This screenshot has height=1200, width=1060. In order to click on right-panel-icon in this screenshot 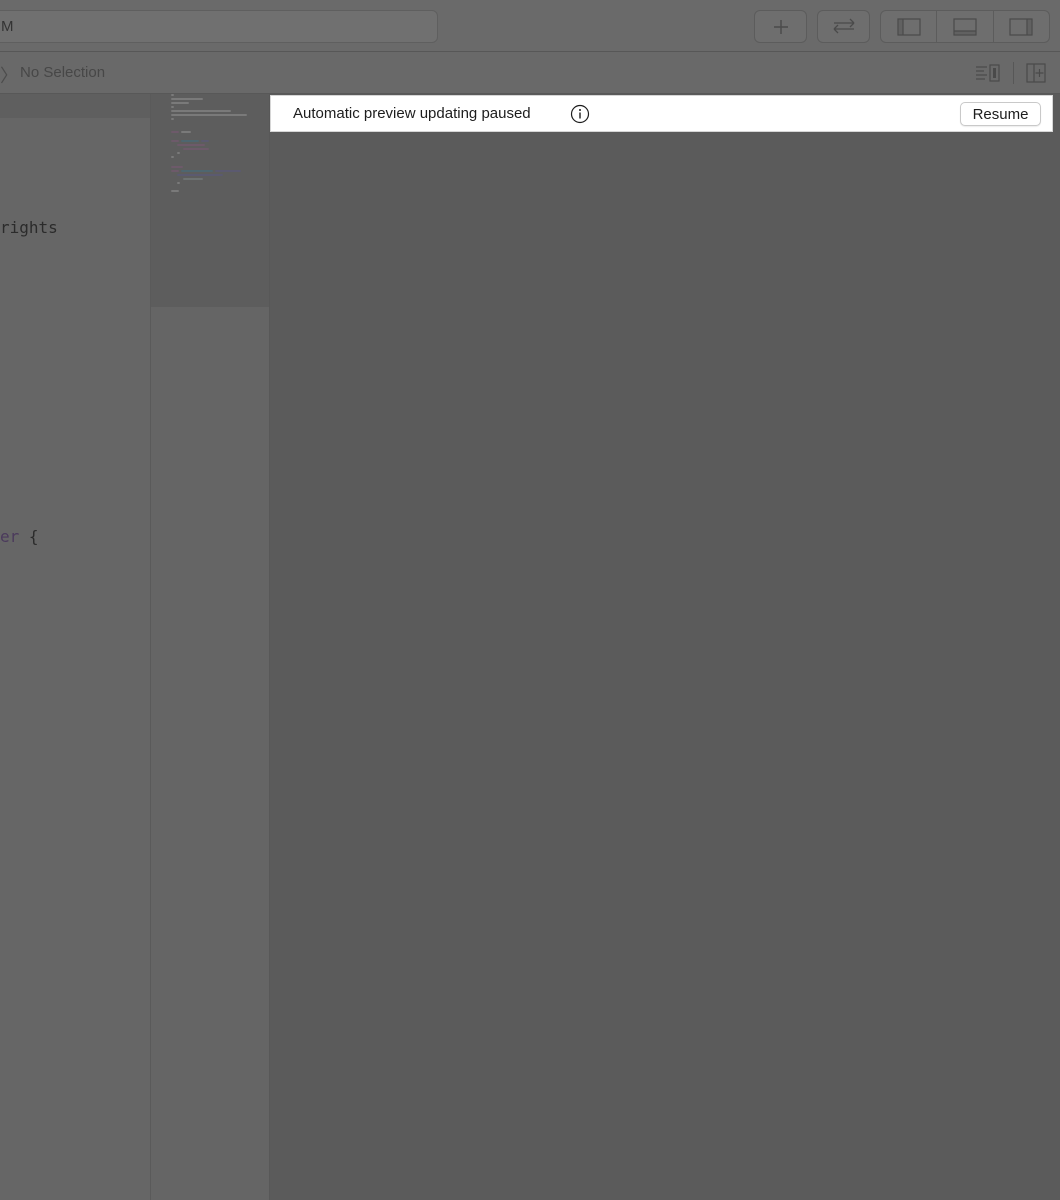, I will do `click(1021, 26)`.